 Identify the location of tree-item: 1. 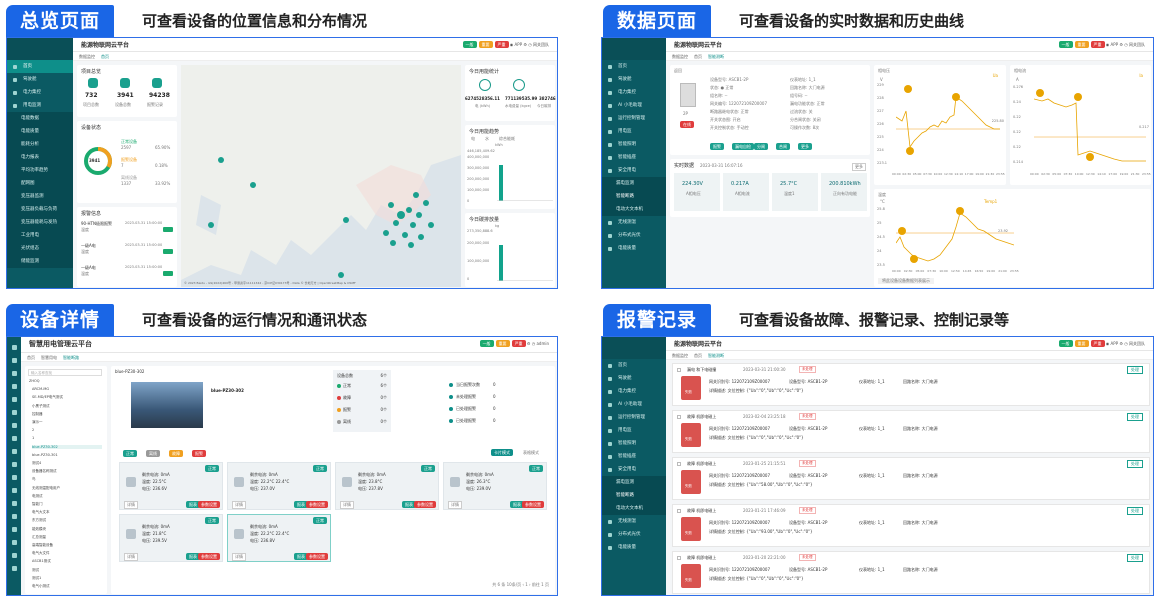
(33, 438).